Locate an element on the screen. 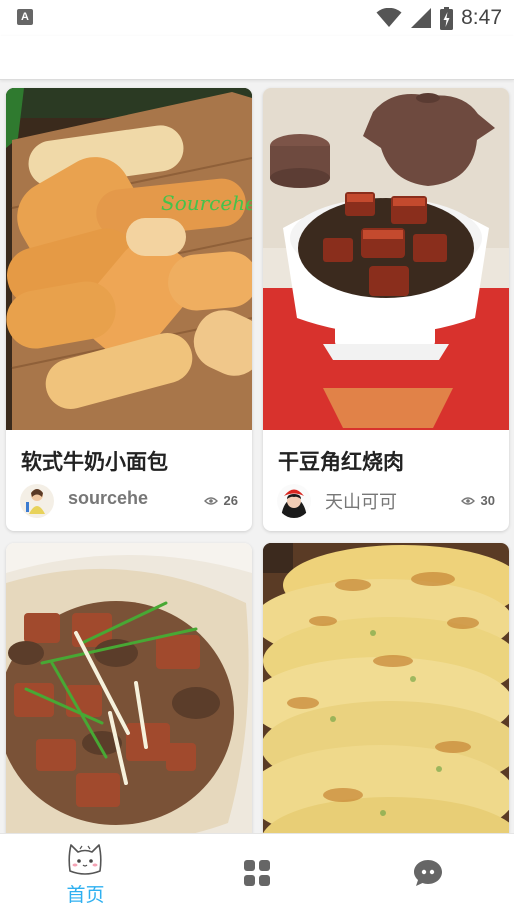  clock: 8:47 is located at coordinates (481, 17).